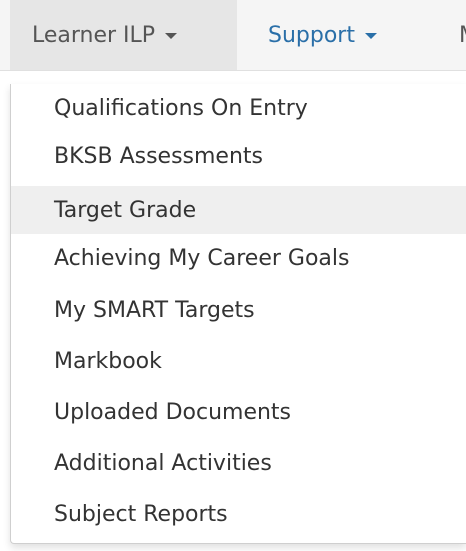  Describe the element at coordinates (311, 35) in the screenshot. I see `nav-support-label: Support` at that location.